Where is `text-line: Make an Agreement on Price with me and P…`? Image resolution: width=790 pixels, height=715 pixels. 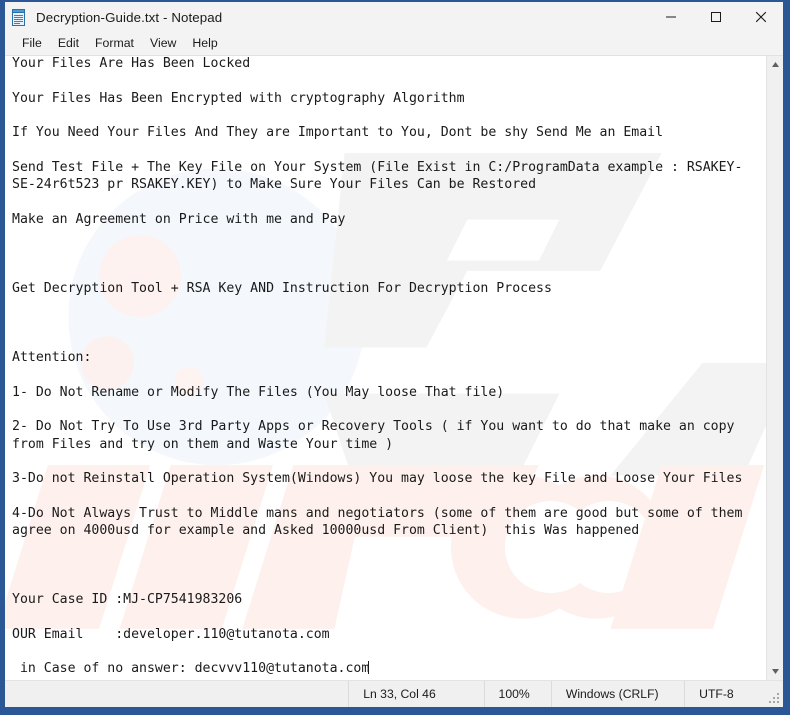
text-line: Make an Agreement on Price with me and P… is located at coordinates (179, 219).